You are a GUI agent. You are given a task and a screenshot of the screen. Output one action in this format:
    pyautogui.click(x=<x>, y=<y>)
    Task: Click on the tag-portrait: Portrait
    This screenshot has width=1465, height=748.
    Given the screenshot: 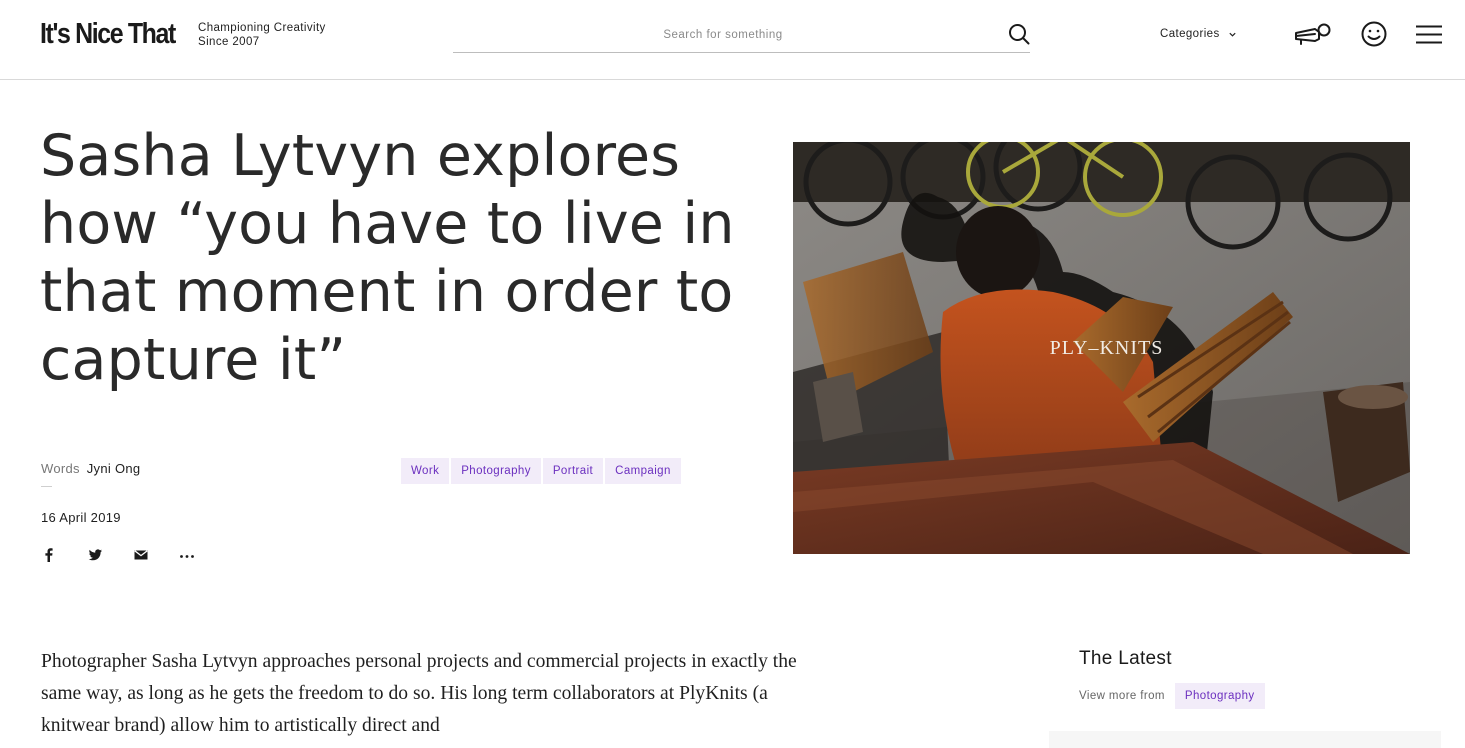 What is the action you would take?
    pyautogui.click(x=573, y=471)
    